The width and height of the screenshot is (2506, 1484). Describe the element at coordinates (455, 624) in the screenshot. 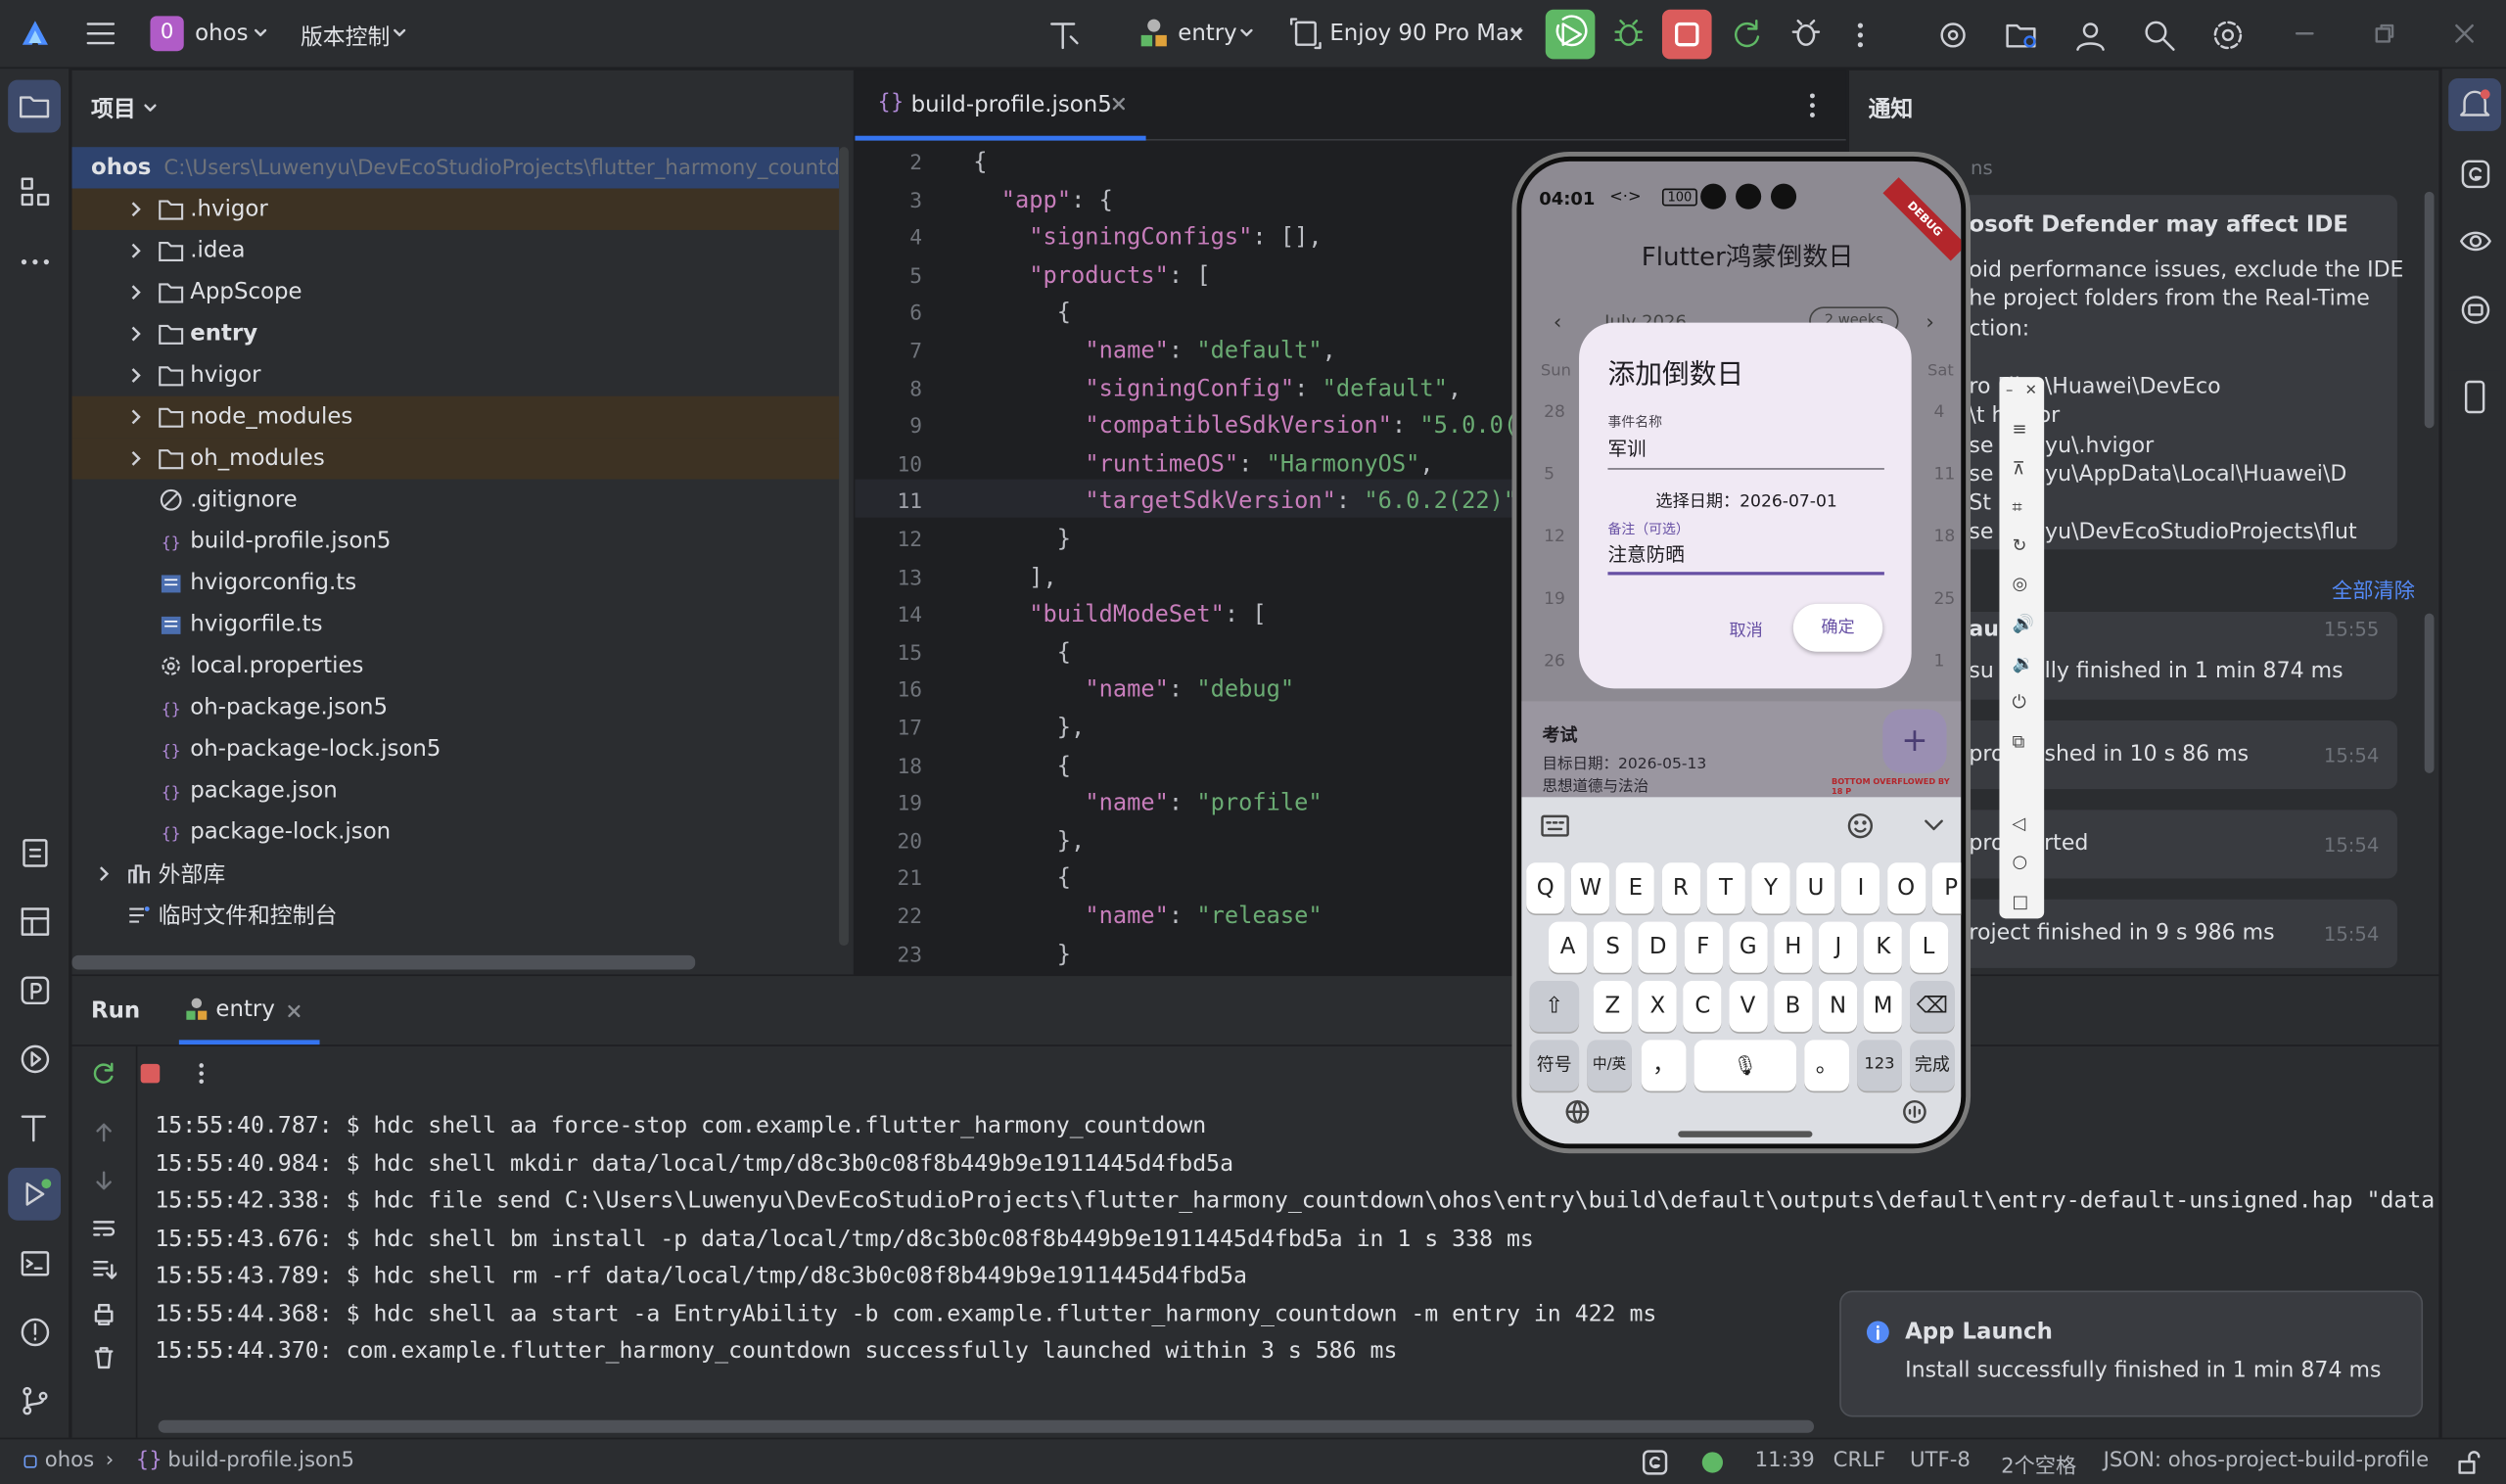

I see `tree-item: hvigorfile.ts` at that location.